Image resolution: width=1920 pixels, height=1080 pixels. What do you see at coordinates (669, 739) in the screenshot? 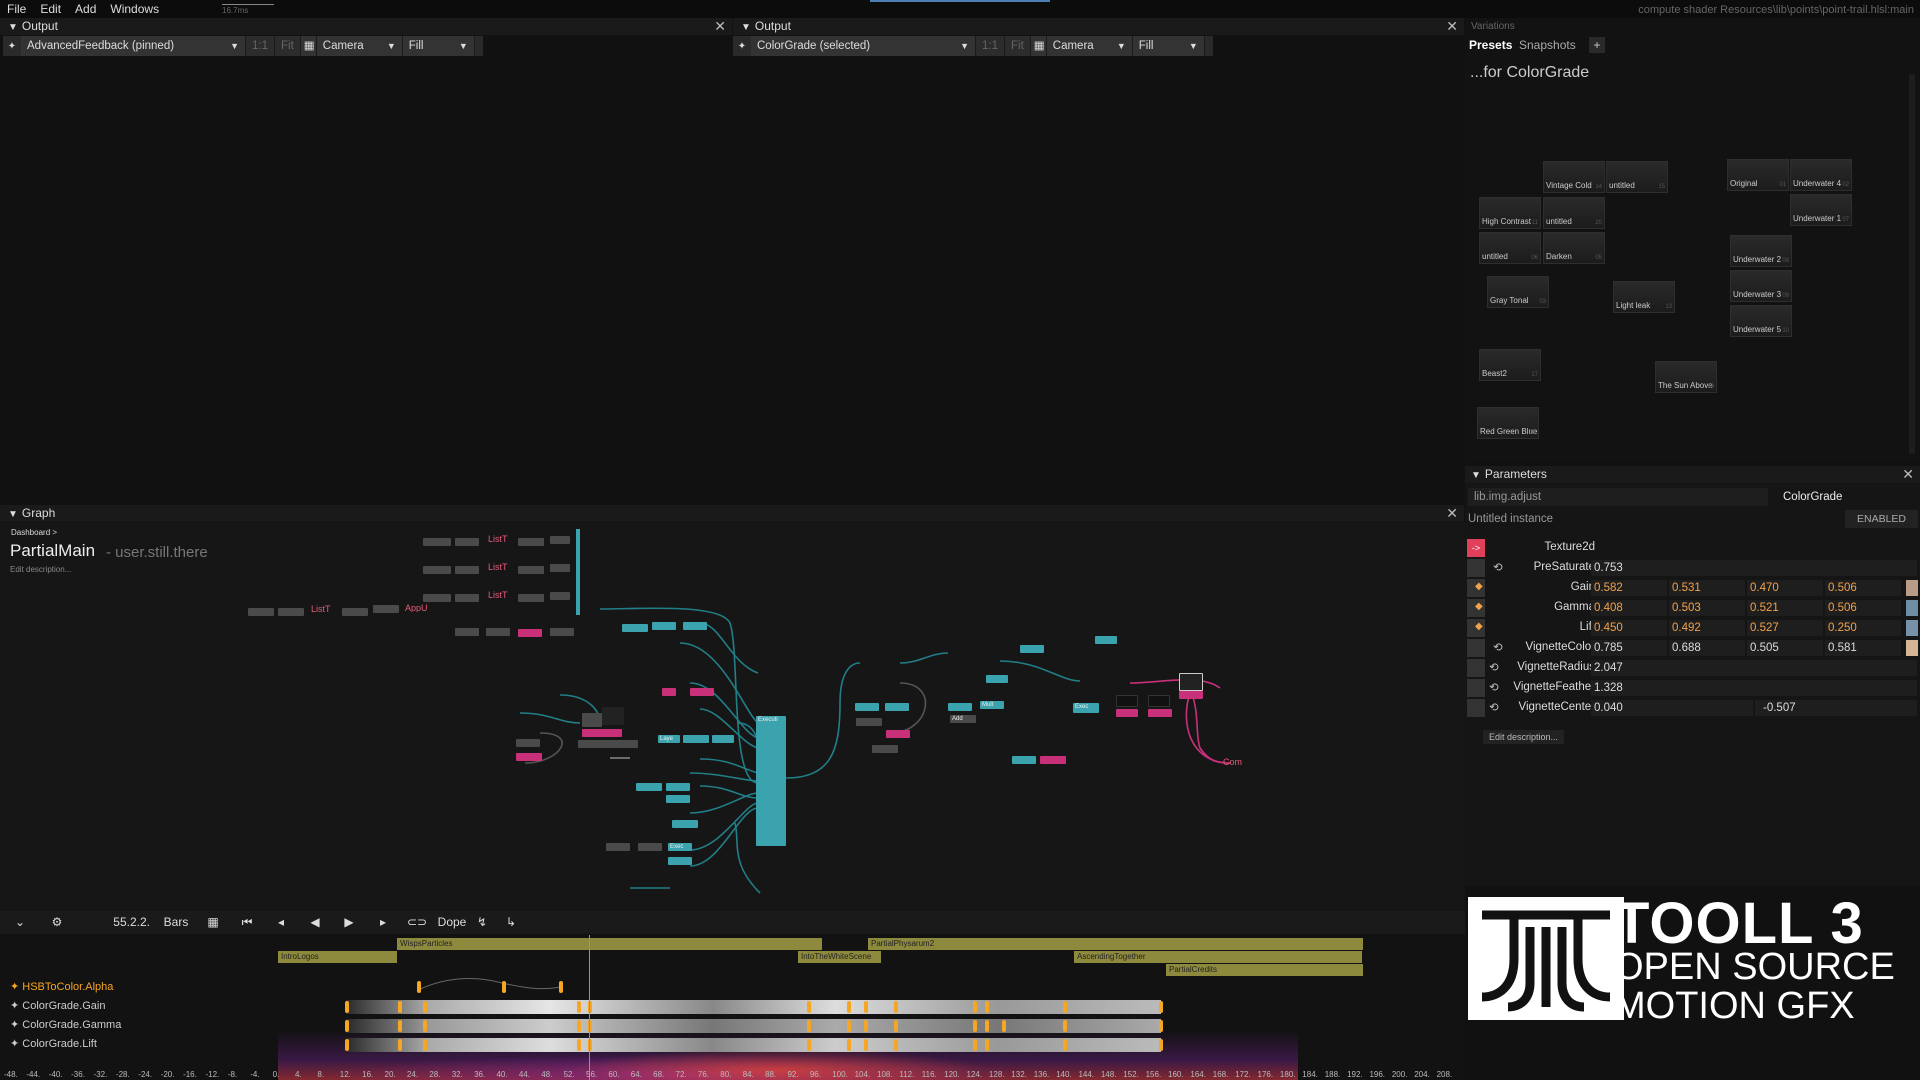
I see `graph-node-layer: Laye` at bounding box center [669, 739].